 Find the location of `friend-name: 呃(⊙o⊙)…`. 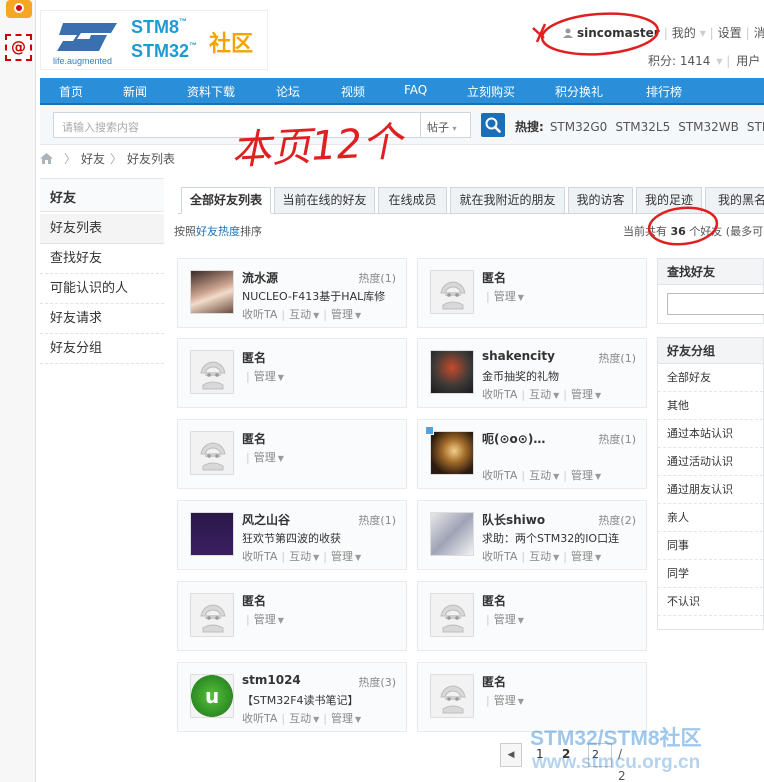

friend-name: 呃(⊙o⊙)… is located at coordinates (513, 438).